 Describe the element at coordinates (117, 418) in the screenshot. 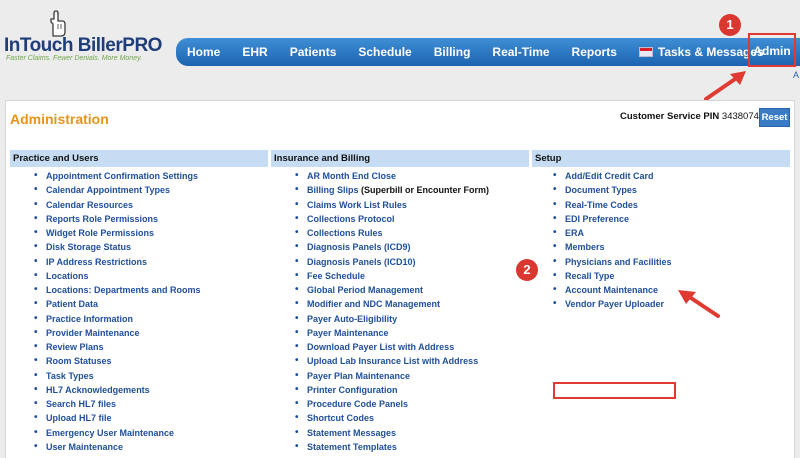

I see `list-item: Upload HL7 file` at that location.